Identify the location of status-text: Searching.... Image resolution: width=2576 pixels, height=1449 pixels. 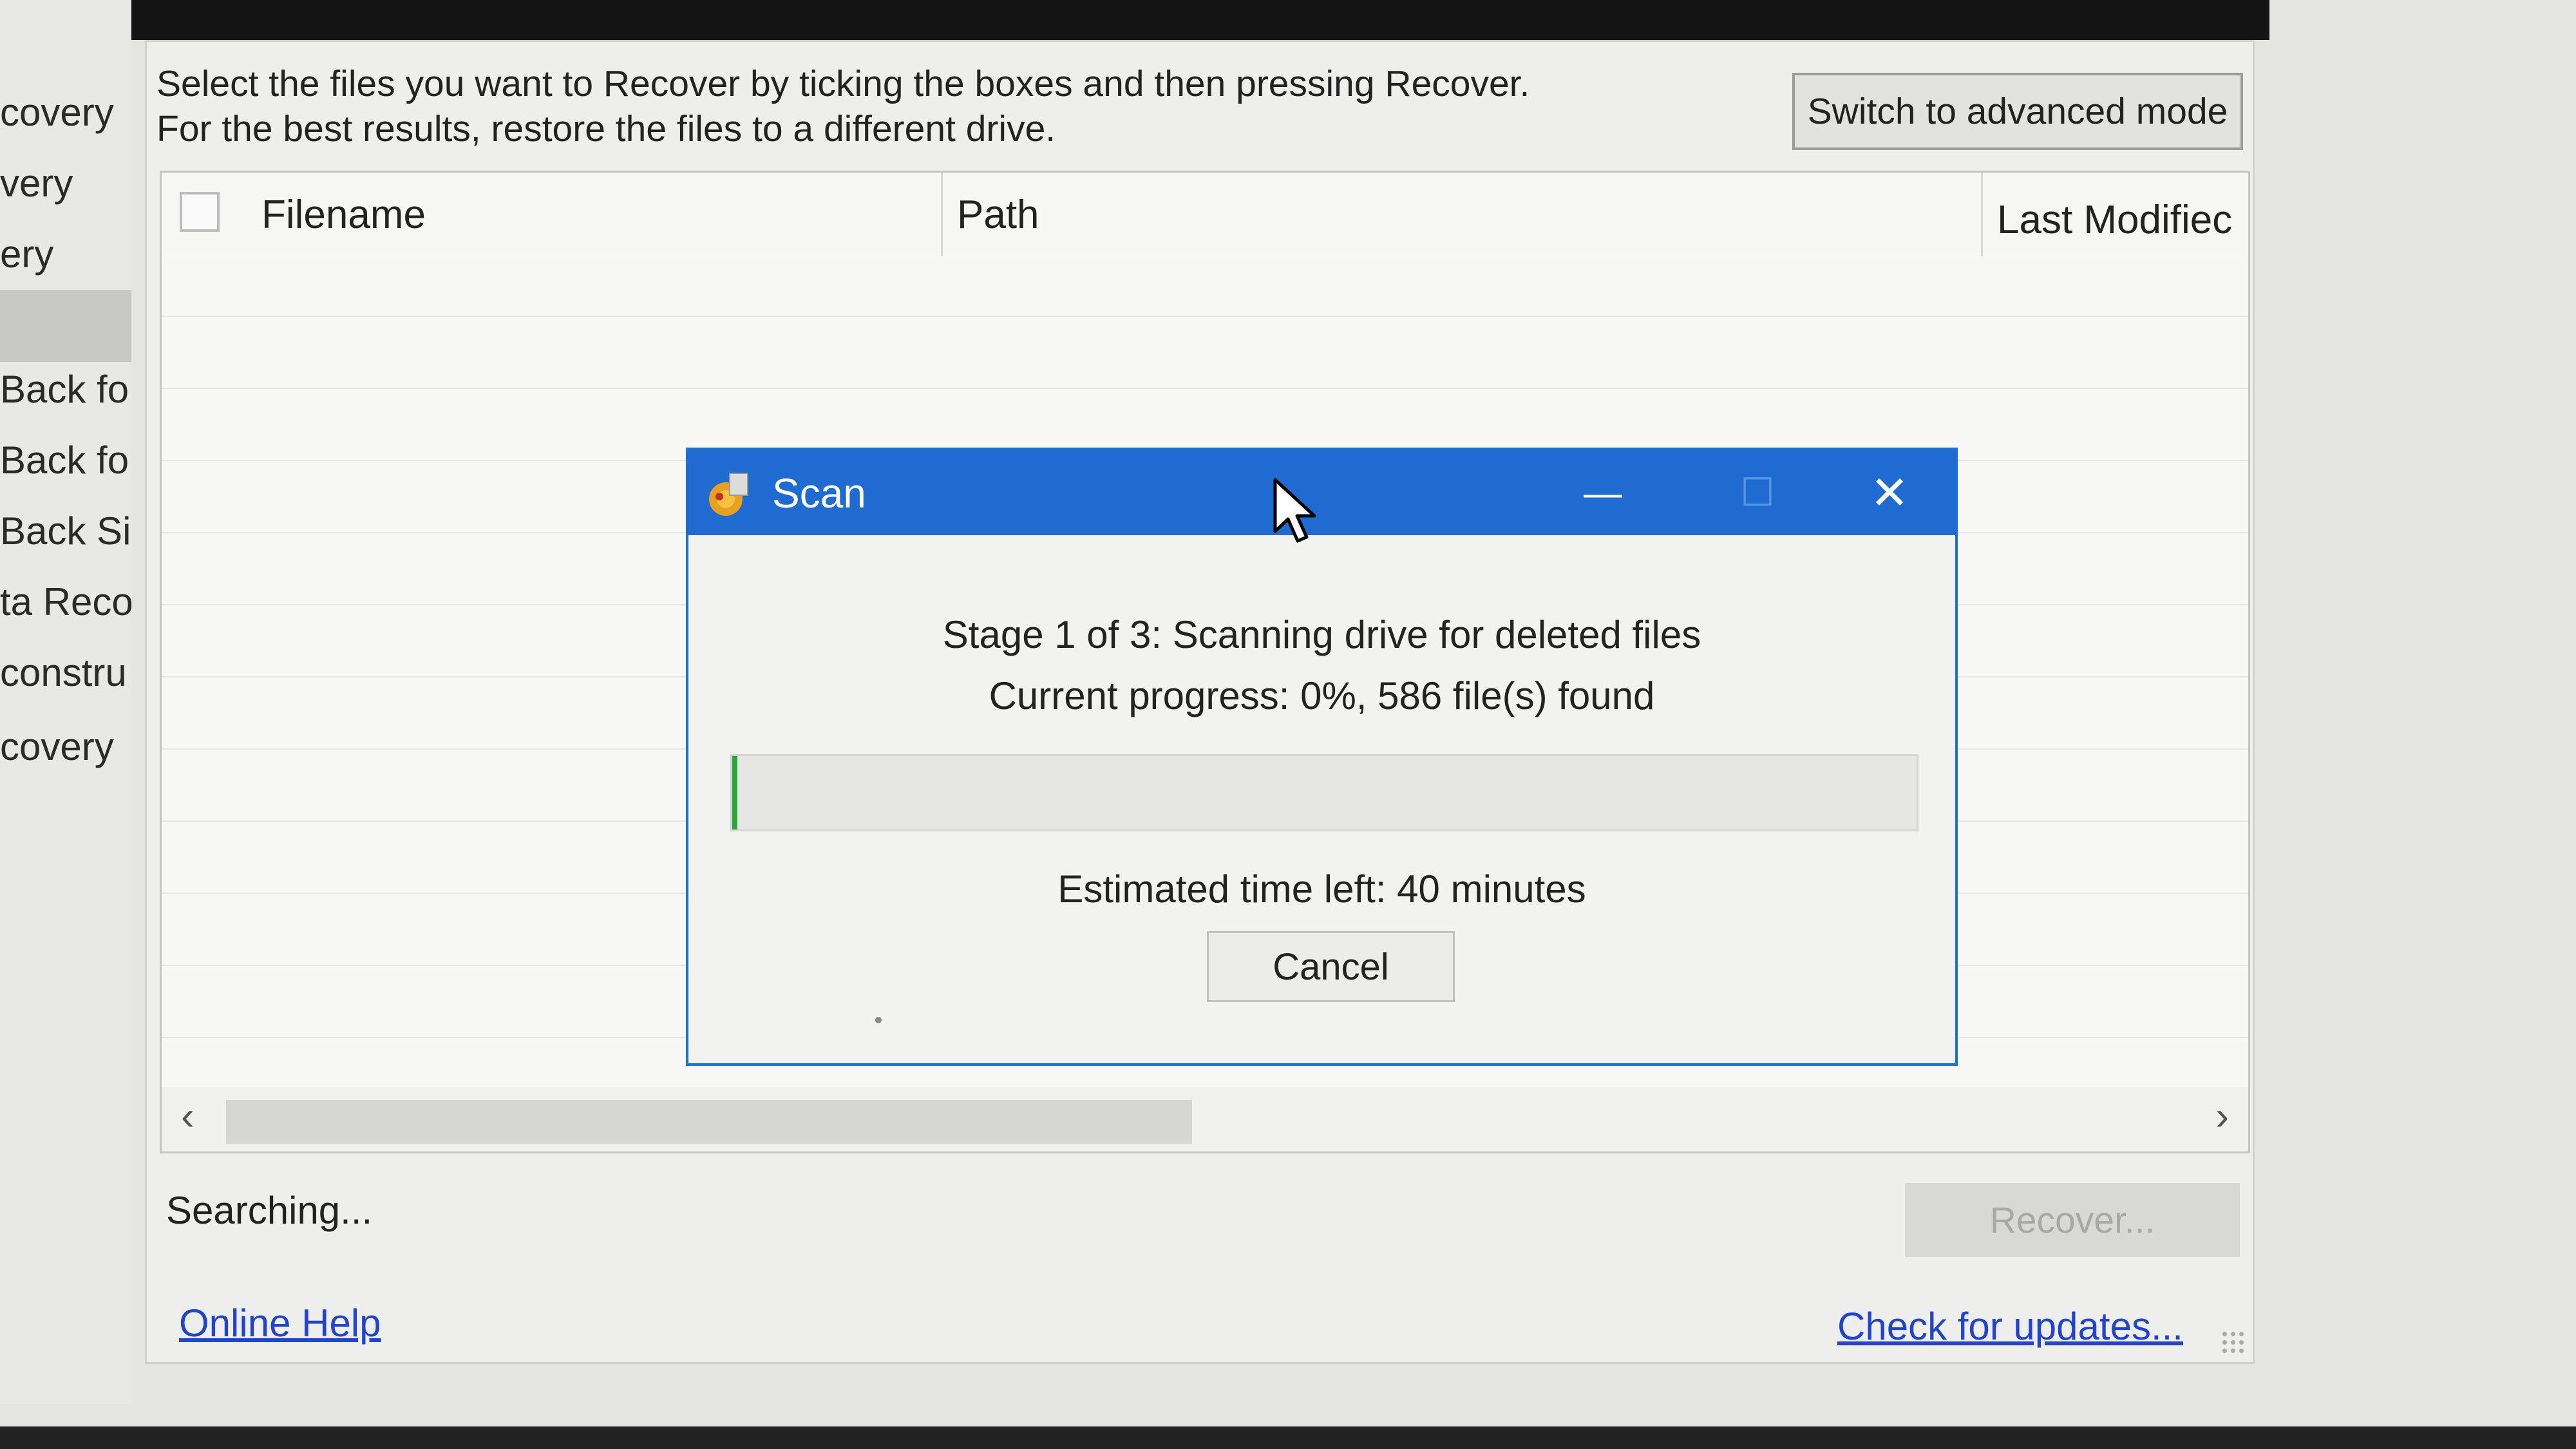
(269, 1210).